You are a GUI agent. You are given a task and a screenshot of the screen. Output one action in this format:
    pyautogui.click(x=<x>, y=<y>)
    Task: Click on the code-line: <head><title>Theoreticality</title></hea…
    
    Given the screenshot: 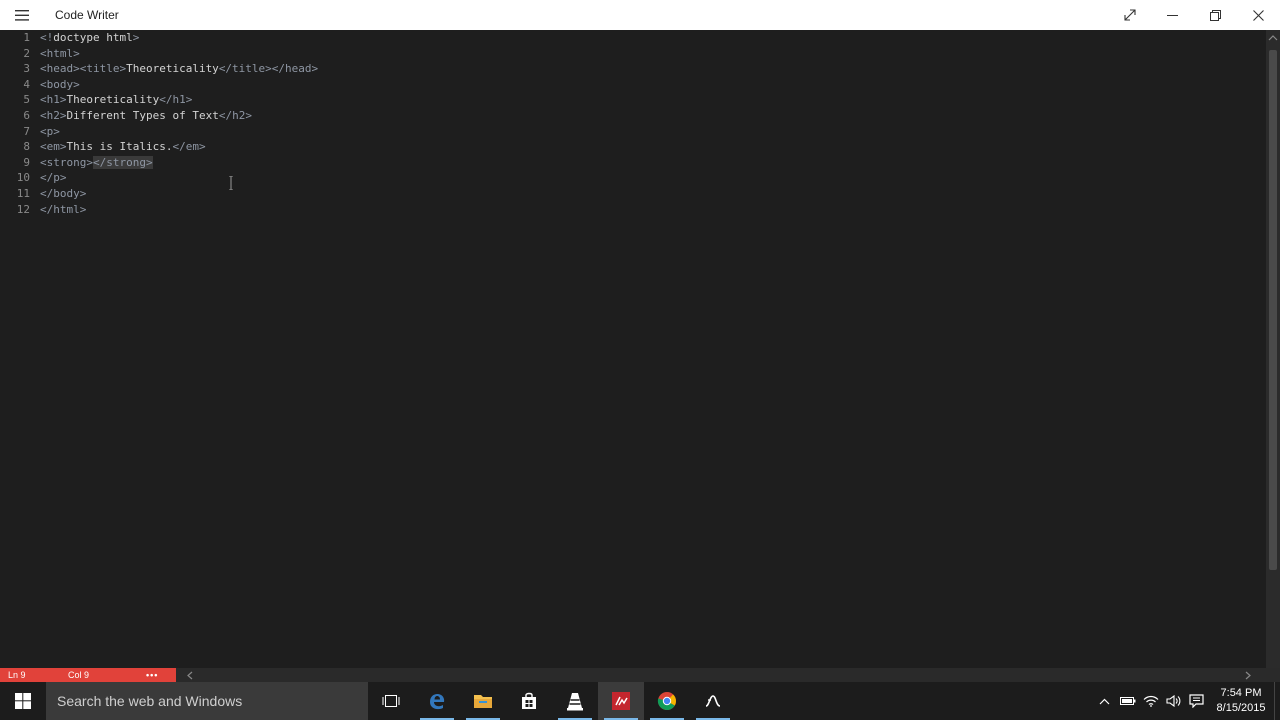 What is the action you would take?
    pyautogui.click(x=179, y=69)
    